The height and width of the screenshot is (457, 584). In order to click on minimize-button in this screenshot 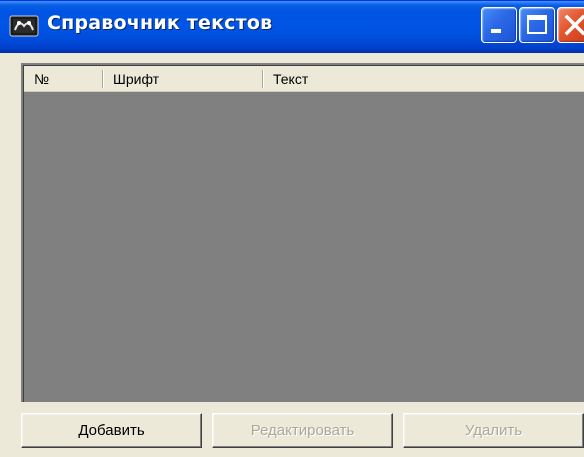, I will do `click(499, 25)`.